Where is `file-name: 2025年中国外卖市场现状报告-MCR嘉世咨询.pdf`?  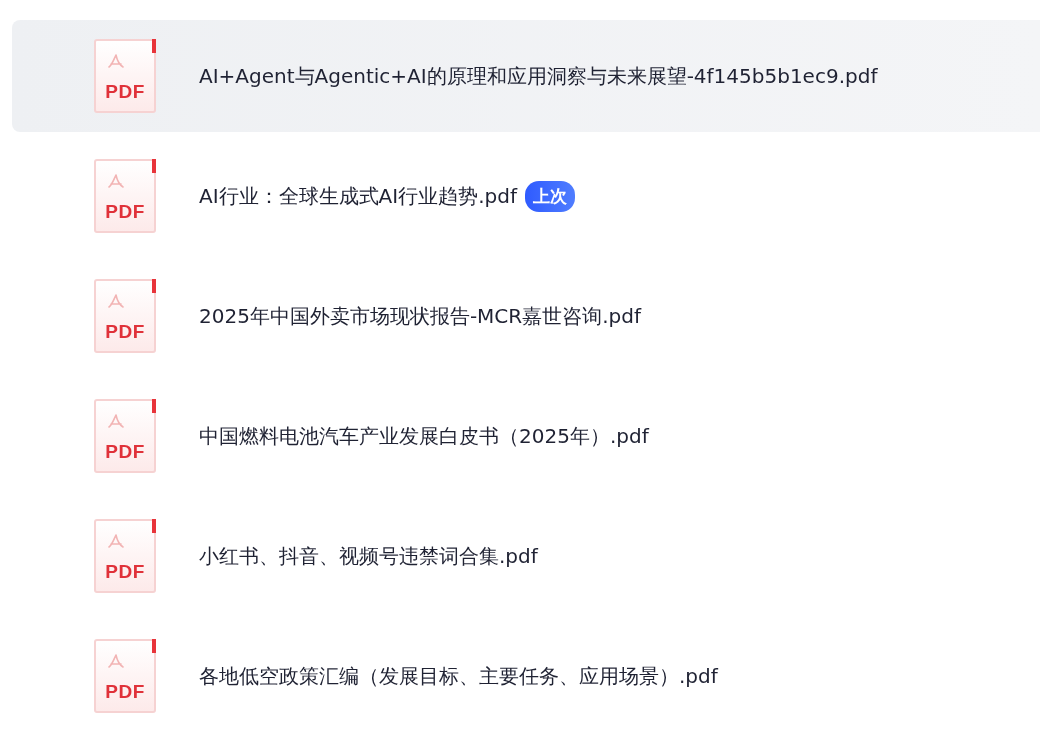
file-name: 2025年中国外卖市场现状报告-MCR嘉世咨询.pdf is located at coordinates (420, 316).